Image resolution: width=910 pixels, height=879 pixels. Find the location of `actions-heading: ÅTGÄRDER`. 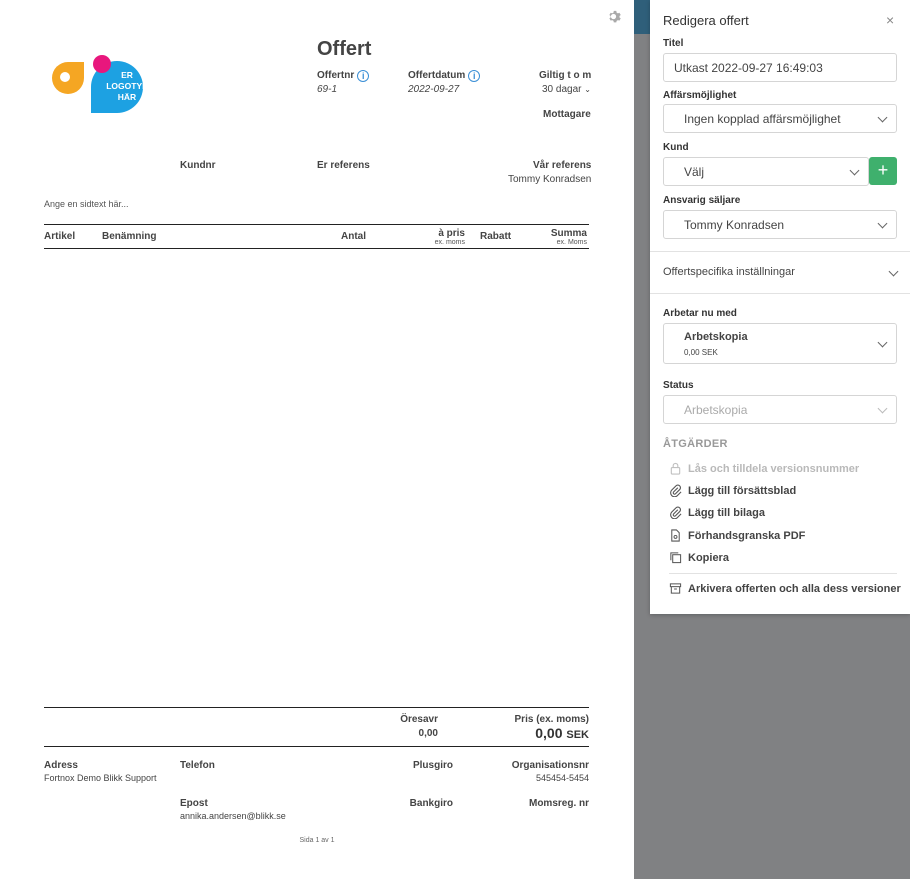

actions-heading: ÅTGÄRDER is located at coordinates (695, 444).